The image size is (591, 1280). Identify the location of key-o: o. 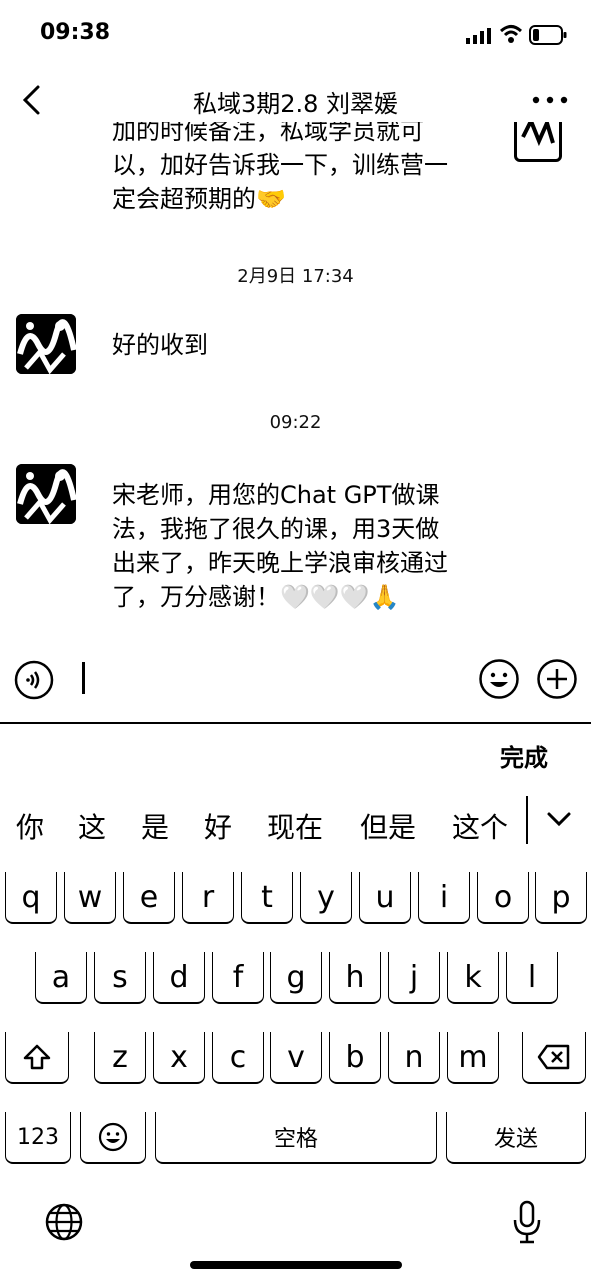
(503, 898).